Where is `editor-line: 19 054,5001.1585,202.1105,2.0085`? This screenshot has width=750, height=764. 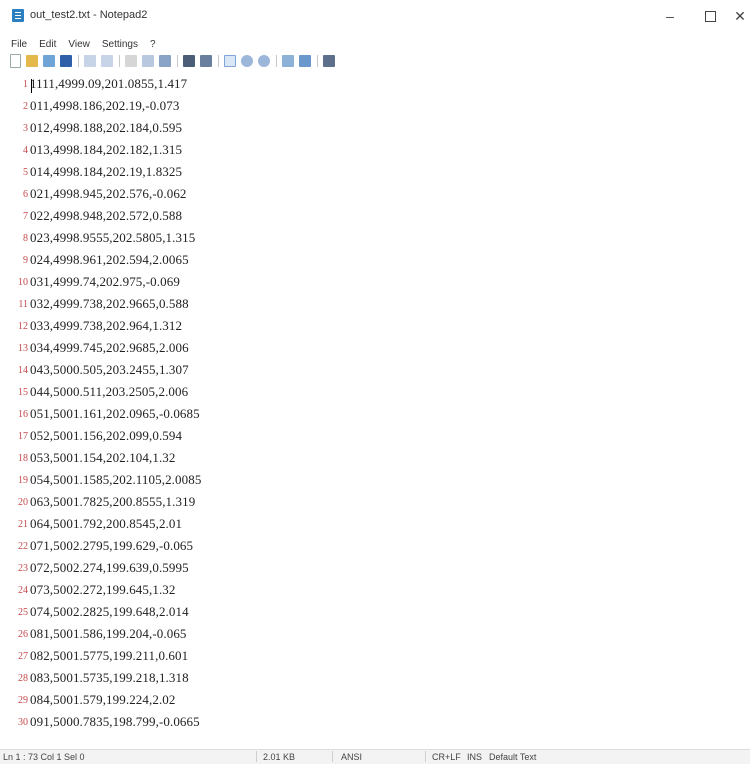 editor-line: 19 054,5001.1585,202.1105,2.0085 is located at coordinates (375, 480).